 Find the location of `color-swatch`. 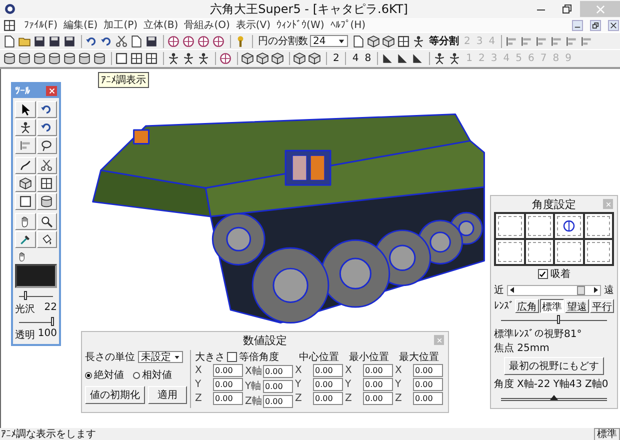

color-swatch is located at coordinates (36, 276).